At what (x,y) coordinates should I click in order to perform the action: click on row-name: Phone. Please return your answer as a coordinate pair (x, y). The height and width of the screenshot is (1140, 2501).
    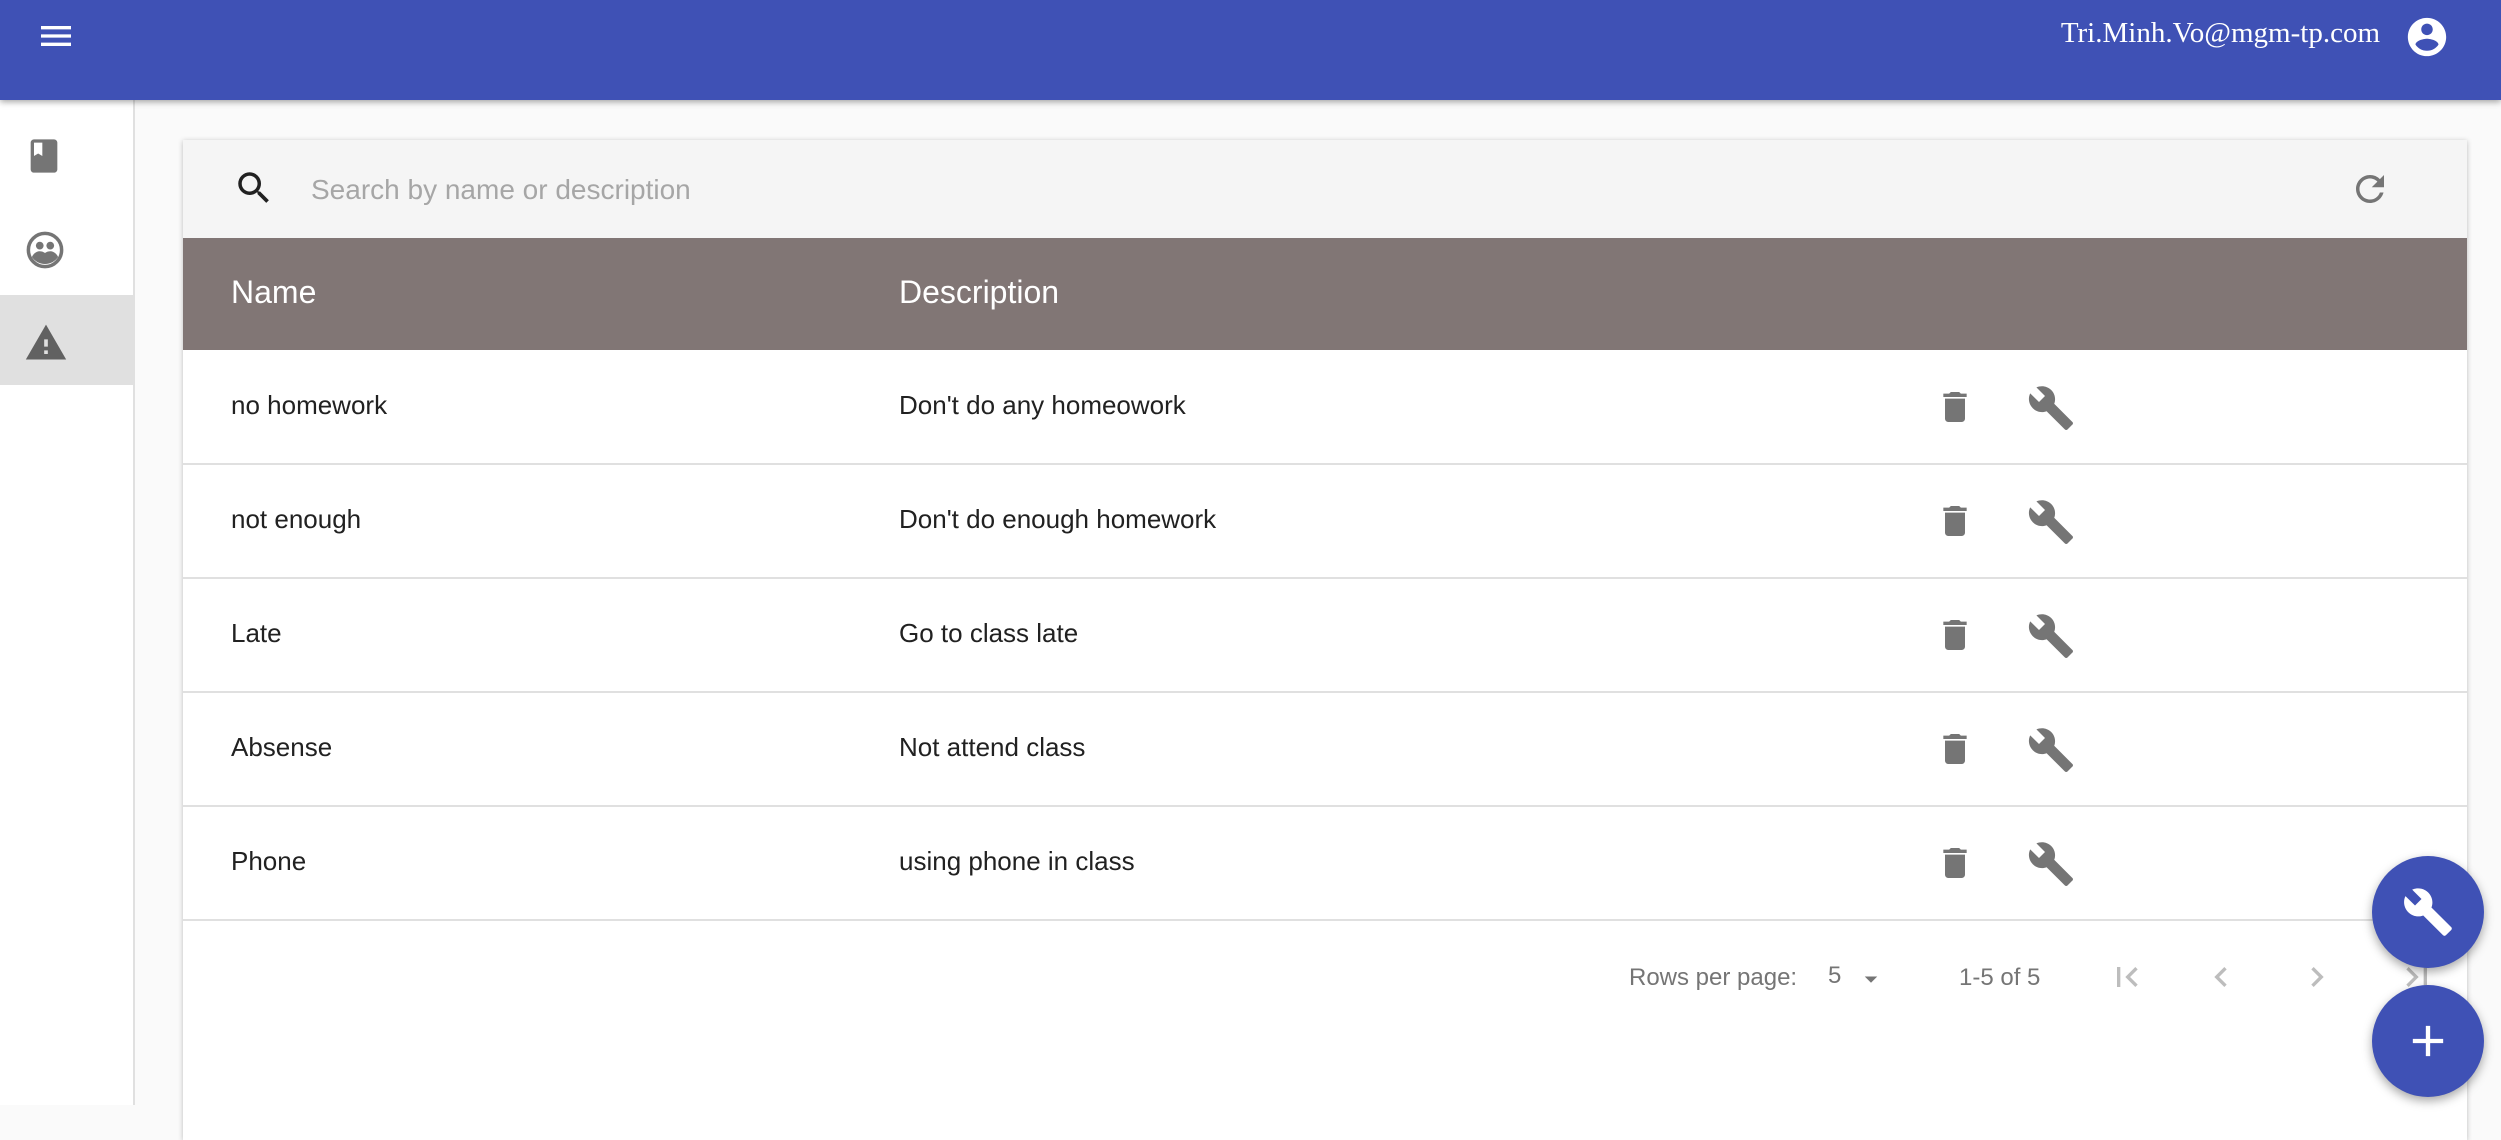
    Looking at the image, I should click on (269, 861).